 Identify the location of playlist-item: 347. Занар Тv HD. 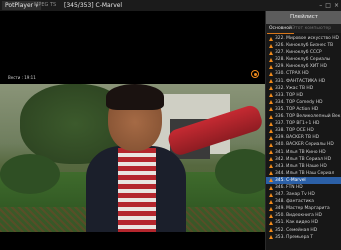
(303, 194).